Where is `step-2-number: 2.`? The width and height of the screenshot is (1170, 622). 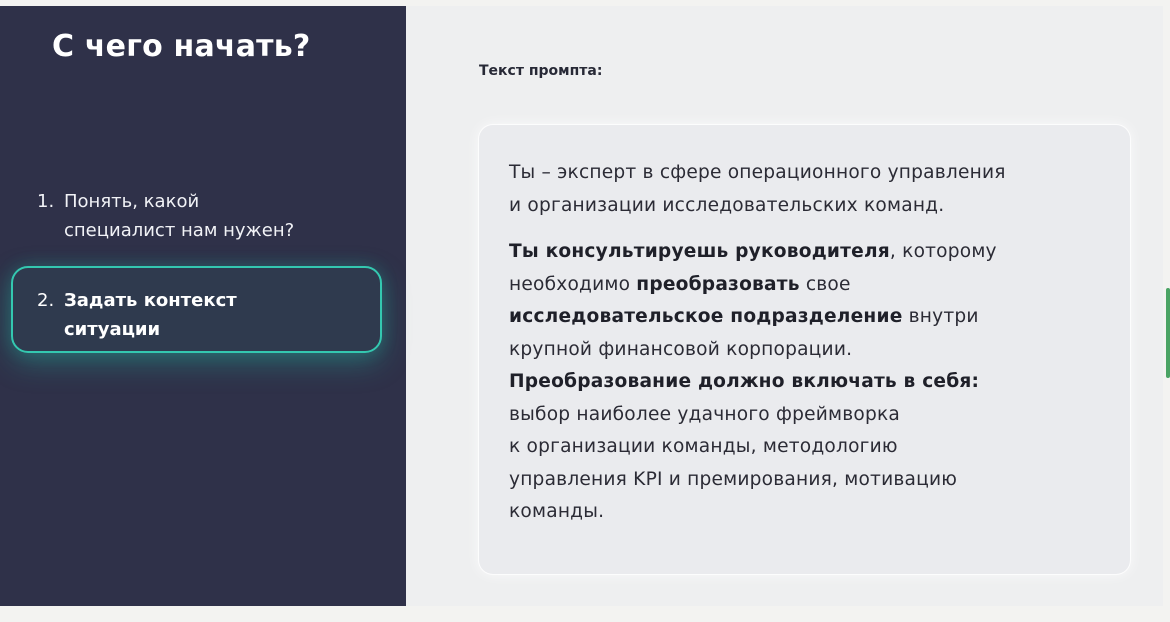 step-2-number: 2. is located at coordinates (46, 300).